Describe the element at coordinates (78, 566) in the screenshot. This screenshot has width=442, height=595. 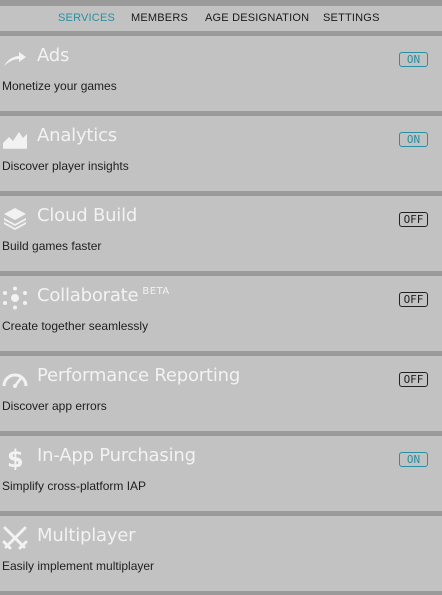
I see `service-description: Easily implement multiplayer` at that location.